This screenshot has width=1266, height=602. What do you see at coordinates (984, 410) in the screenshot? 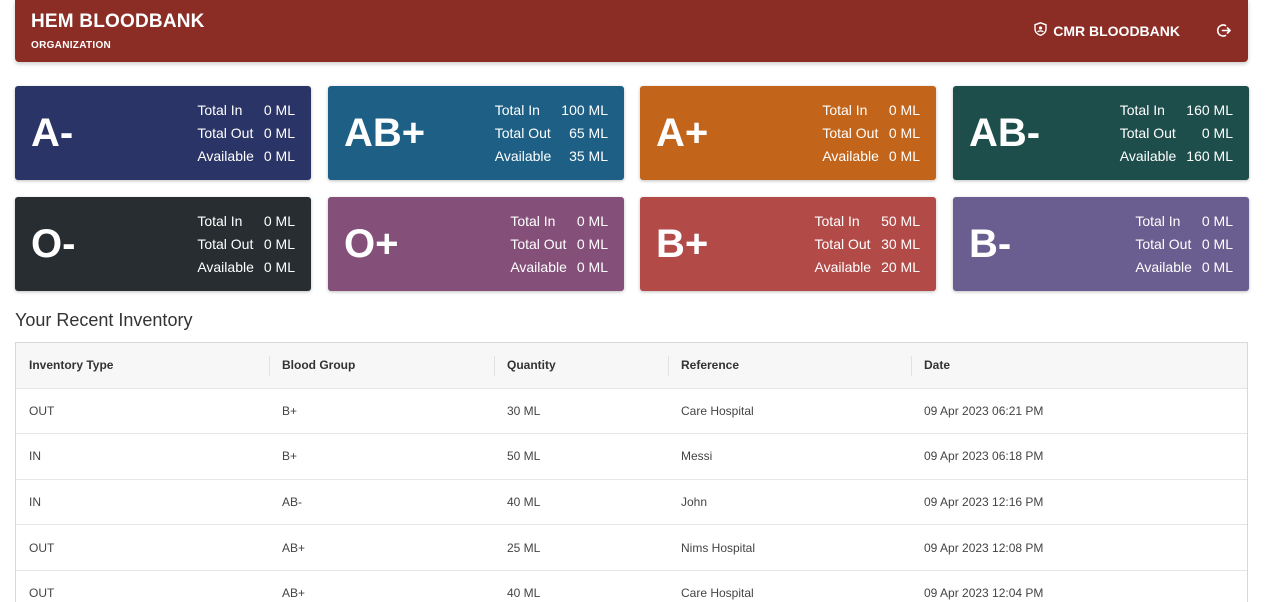
I see `cell-date: 09 Apr 2023 06:21 PM` at bounding box center [984, 410].